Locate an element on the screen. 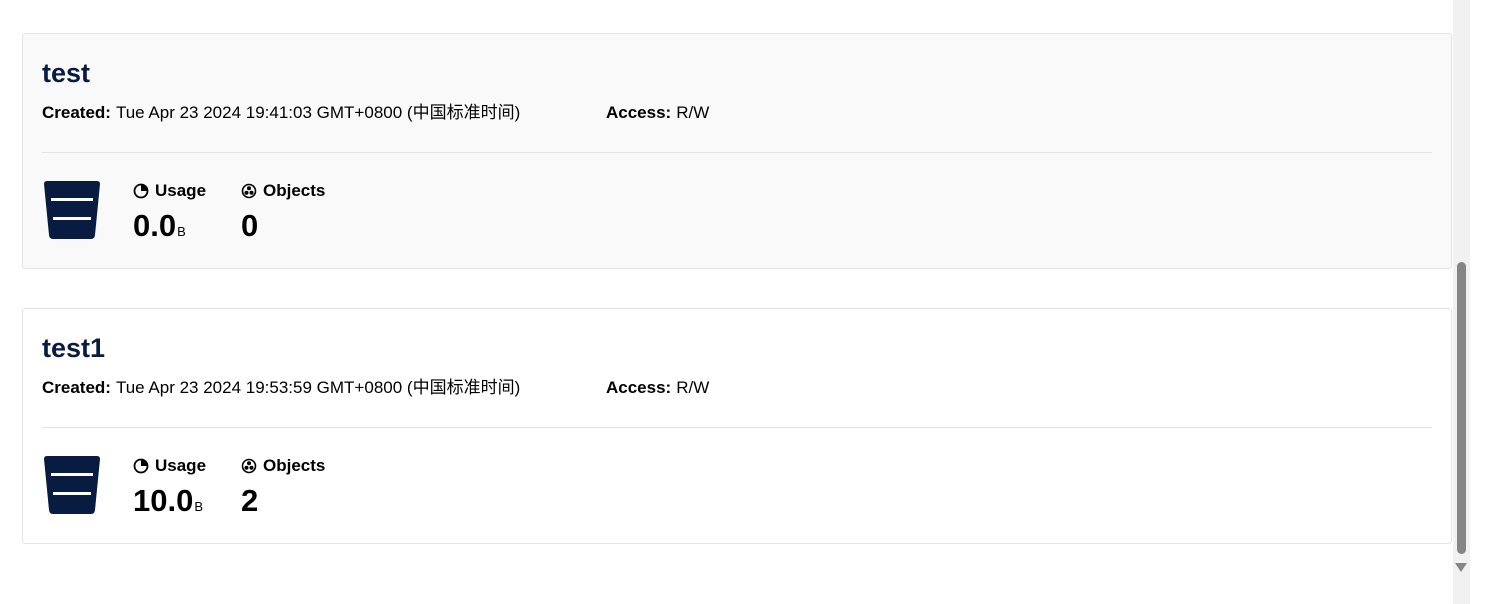  usage-value: 0.0 is located at coordinates (155, 225).